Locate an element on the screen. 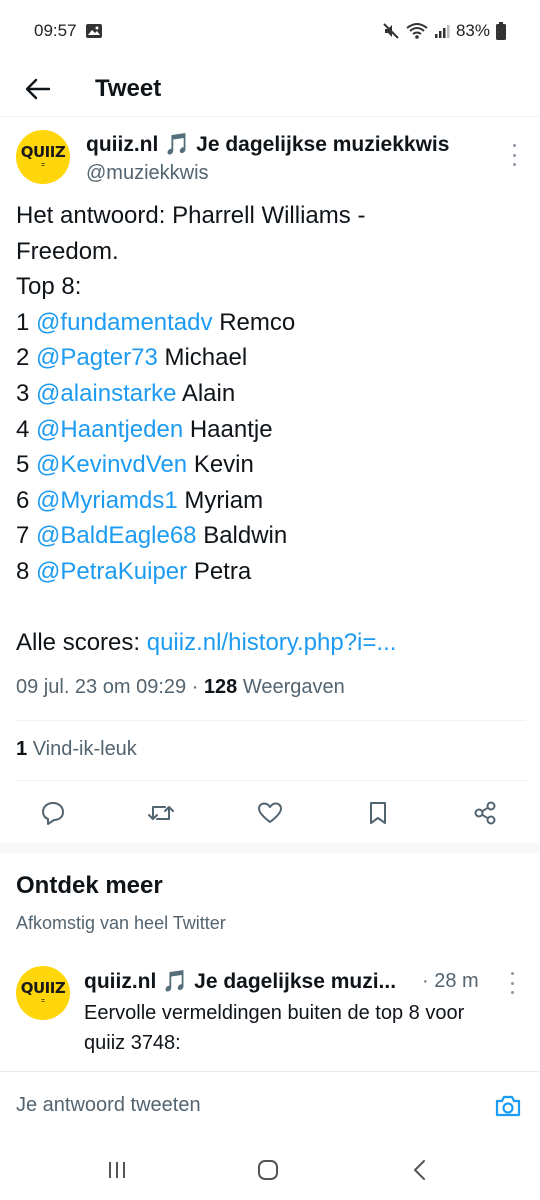  ranking-item: 5 @KevinvdVen Kevin is located at coordinates (271, 465).